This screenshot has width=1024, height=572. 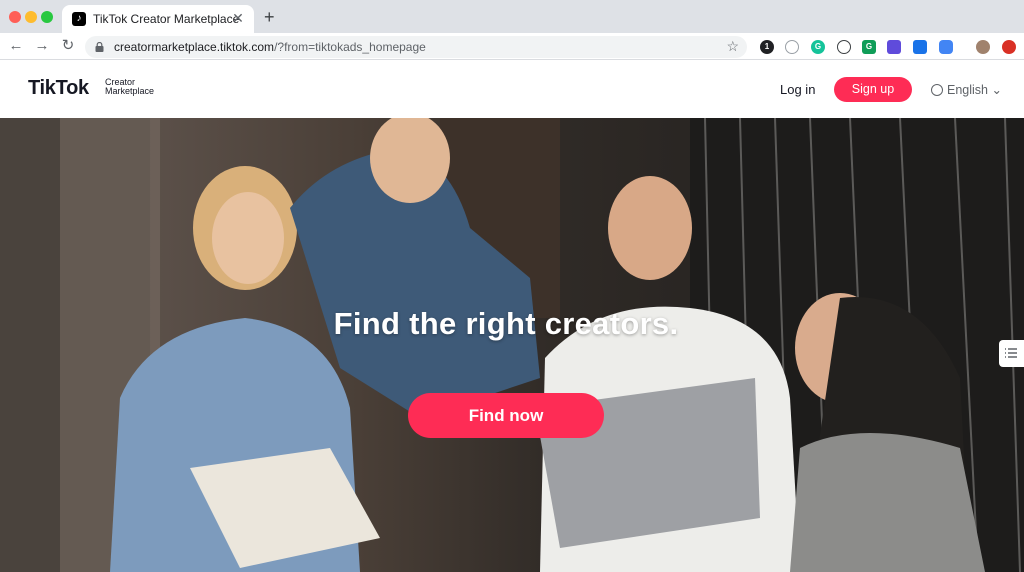 I want to click on lock-icon, so click(x=99, y=47).